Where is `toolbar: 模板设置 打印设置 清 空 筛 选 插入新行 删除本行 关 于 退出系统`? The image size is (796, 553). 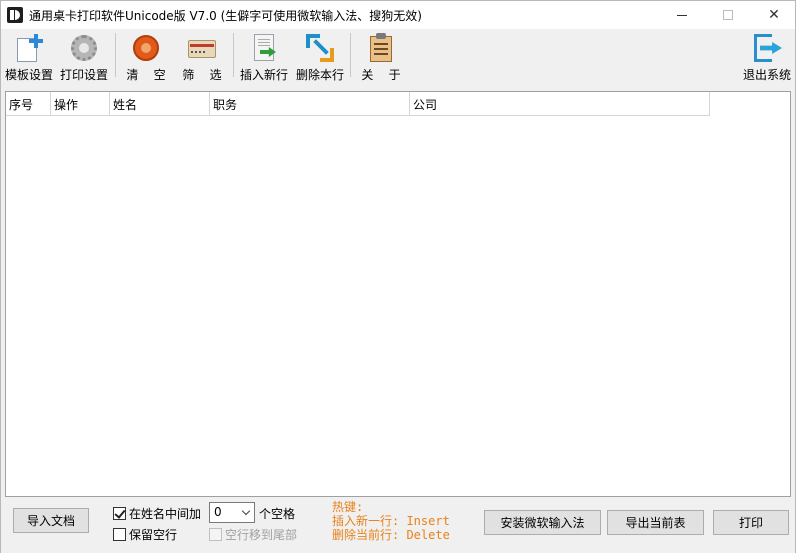
toolbar: 模板设置 打印设置 清 空 筛 选 插入新行 删除本行 关 于 退出系统 is located at coordinates (398, 56).